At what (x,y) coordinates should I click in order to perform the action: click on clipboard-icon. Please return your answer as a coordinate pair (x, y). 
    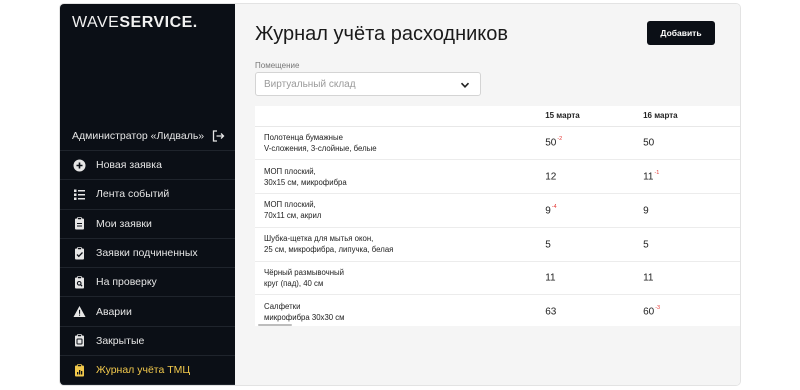
    Looking at the image, I should click on (79, 224).